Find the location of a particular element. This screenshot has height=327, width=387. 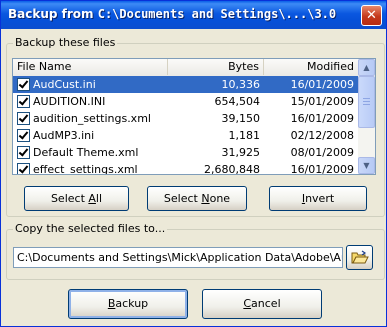

backup-button: Backup is located at coordinates (128, 304).